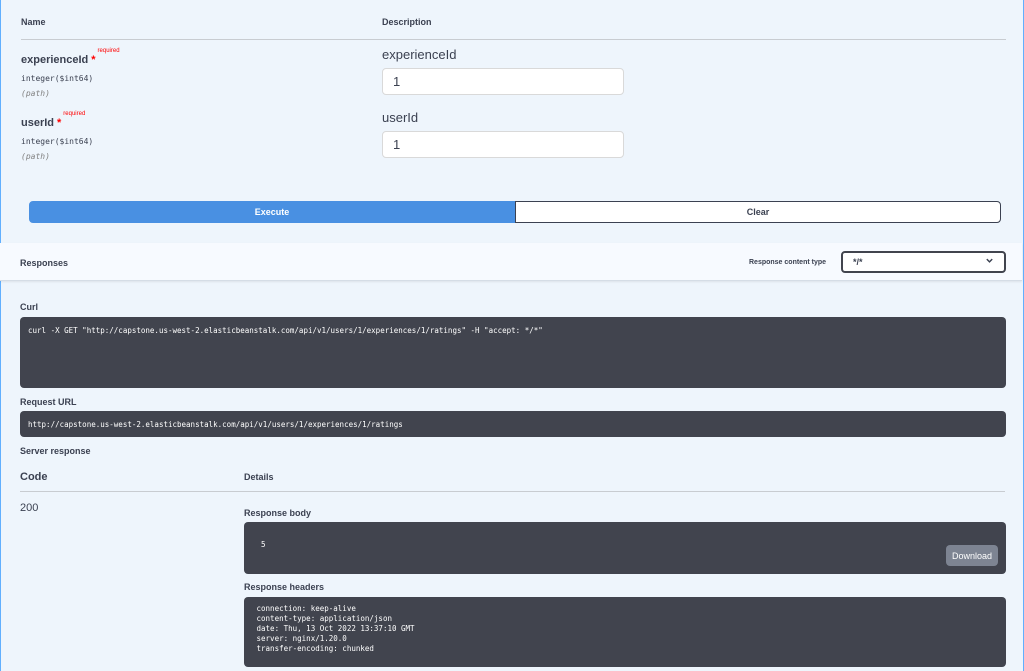  What do you see at coordinates (33, 22) in the screenshot?
I see `column-name-header: Name` at bounding box center [33, 22].